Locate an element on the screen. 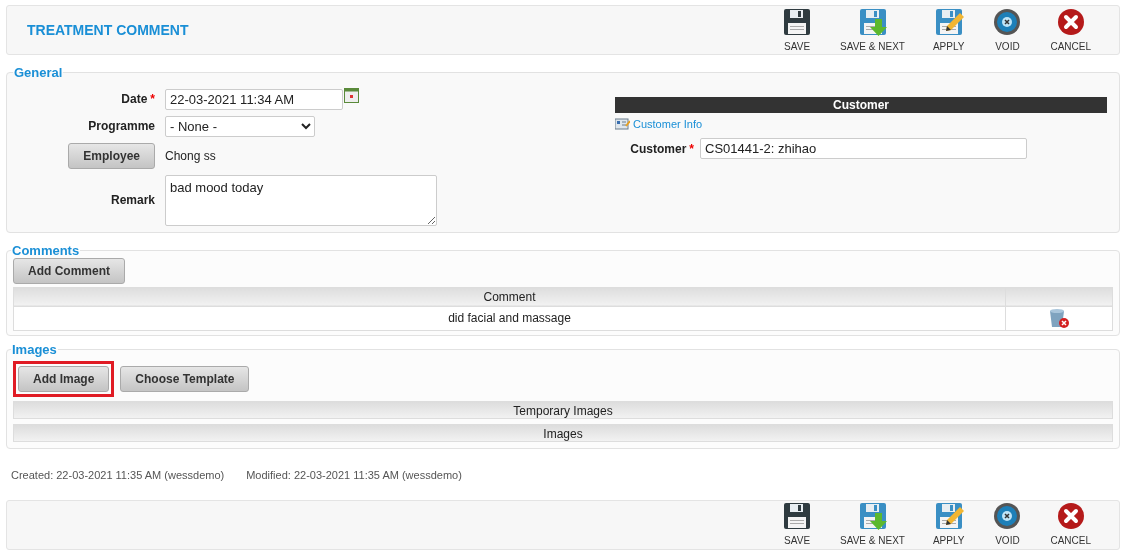  remark-field: bad mood today is located at coordinates (301, 200).